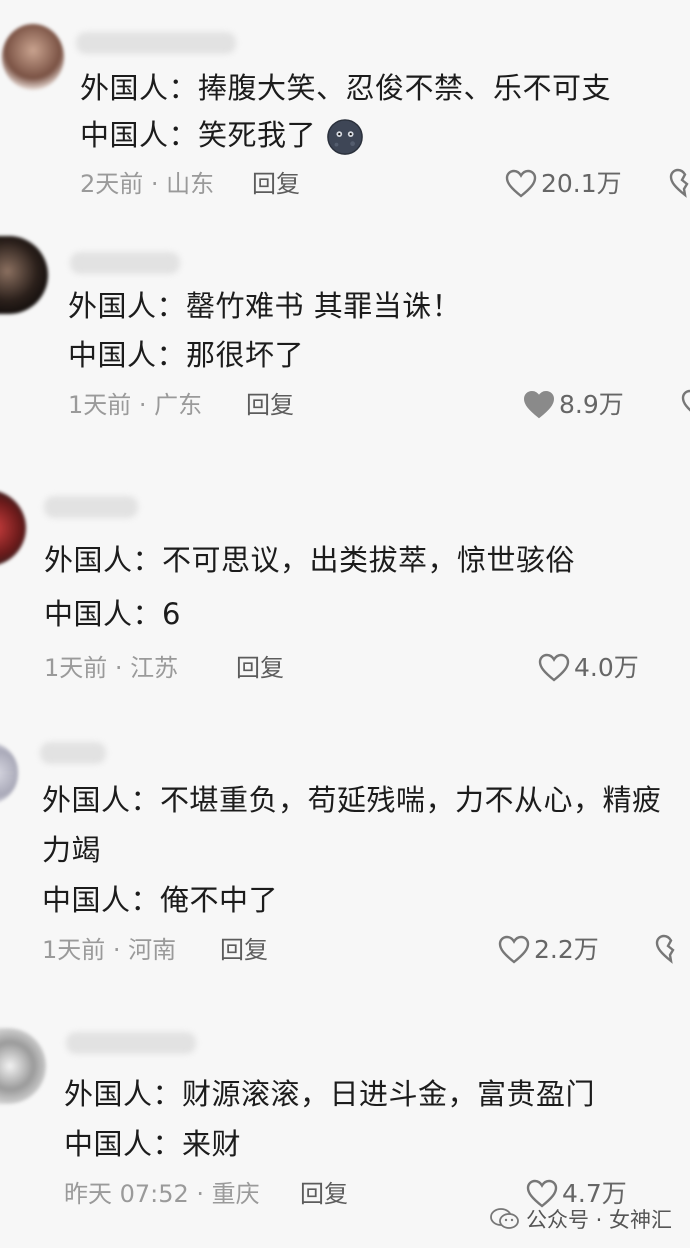 Image resolution: width=690 pixels, height=1248 pixels. I want to click on like-button: 8.9万, so click(573, 405).